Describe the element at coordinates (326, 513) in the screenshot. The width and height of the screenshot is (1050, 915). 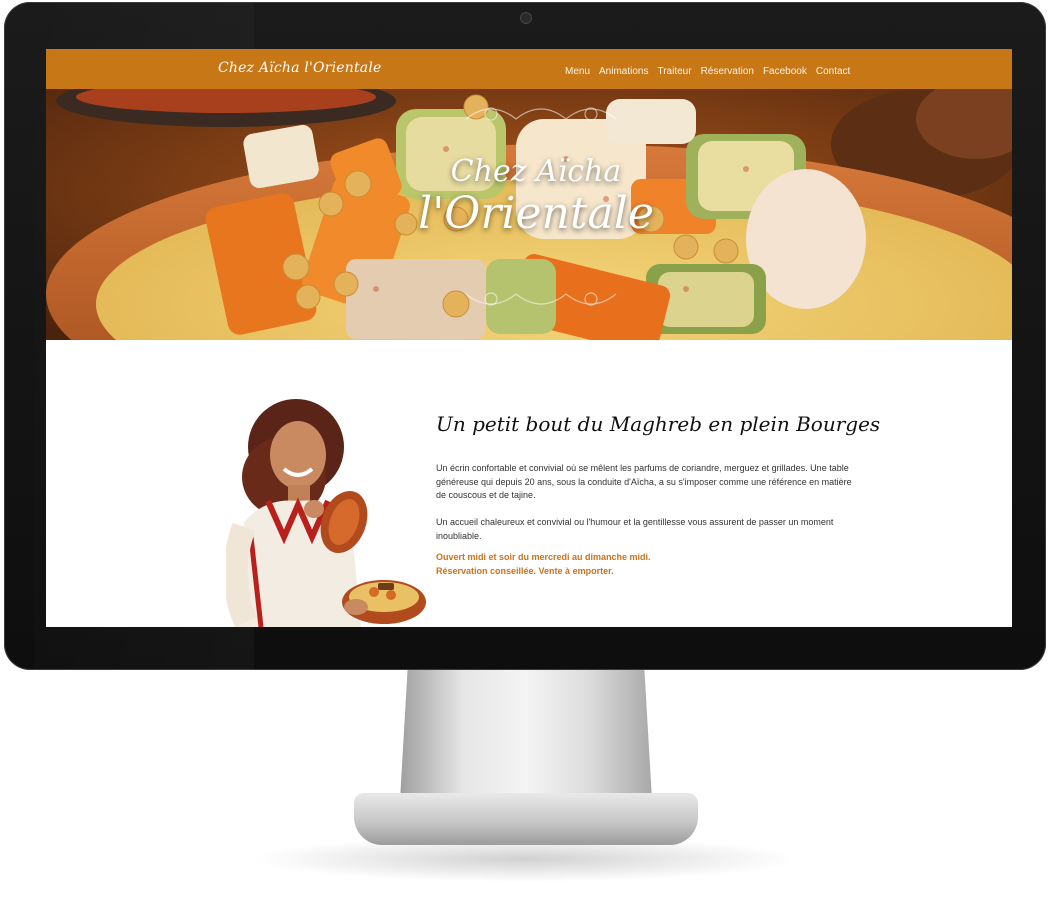
I see `chef-portrait-image` at that location.